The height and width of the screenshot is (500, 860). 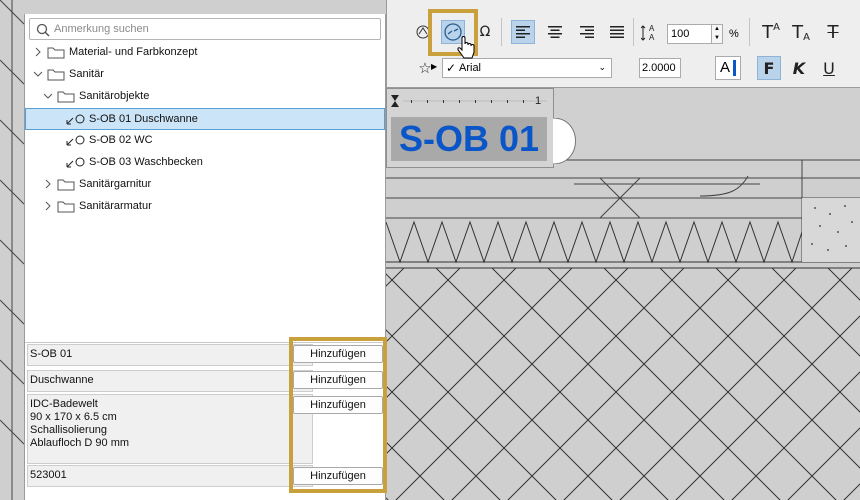 I want to click on label-end-cap, so click(x=564, y=141).